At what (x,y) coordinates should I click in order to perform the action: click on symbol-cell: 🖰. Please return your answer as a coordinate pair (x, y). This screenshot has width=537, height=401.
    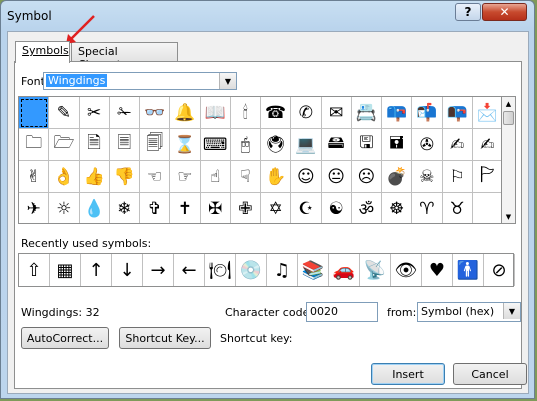
    Looking at the image, I should click on (245, 145).